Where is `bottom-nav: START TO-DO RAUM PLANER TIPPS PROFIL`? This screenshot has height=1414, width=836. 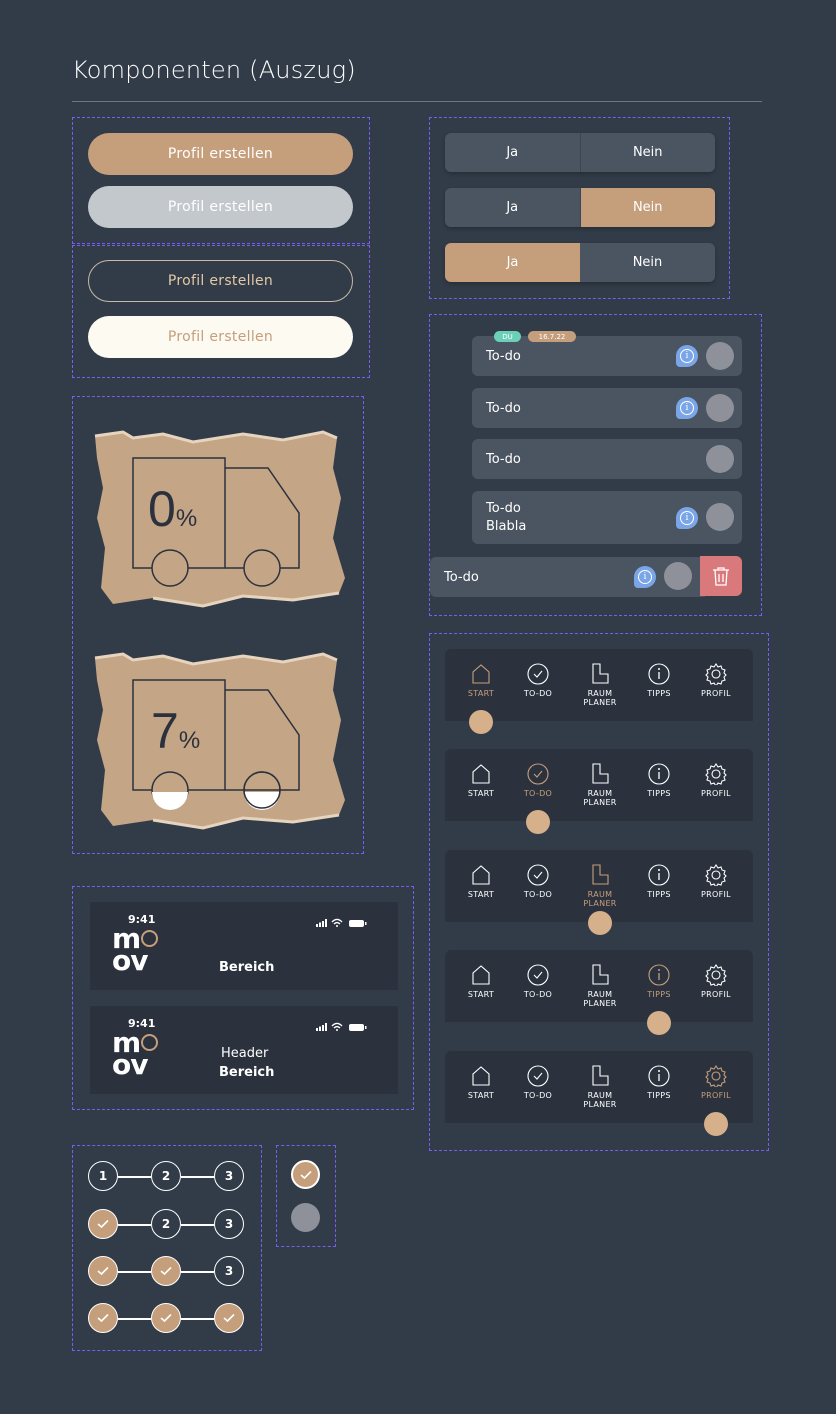
bottom-nav: START TO-DO RAUM PLANER TIPPS PROFIL is located at coordinates (599, 1087).